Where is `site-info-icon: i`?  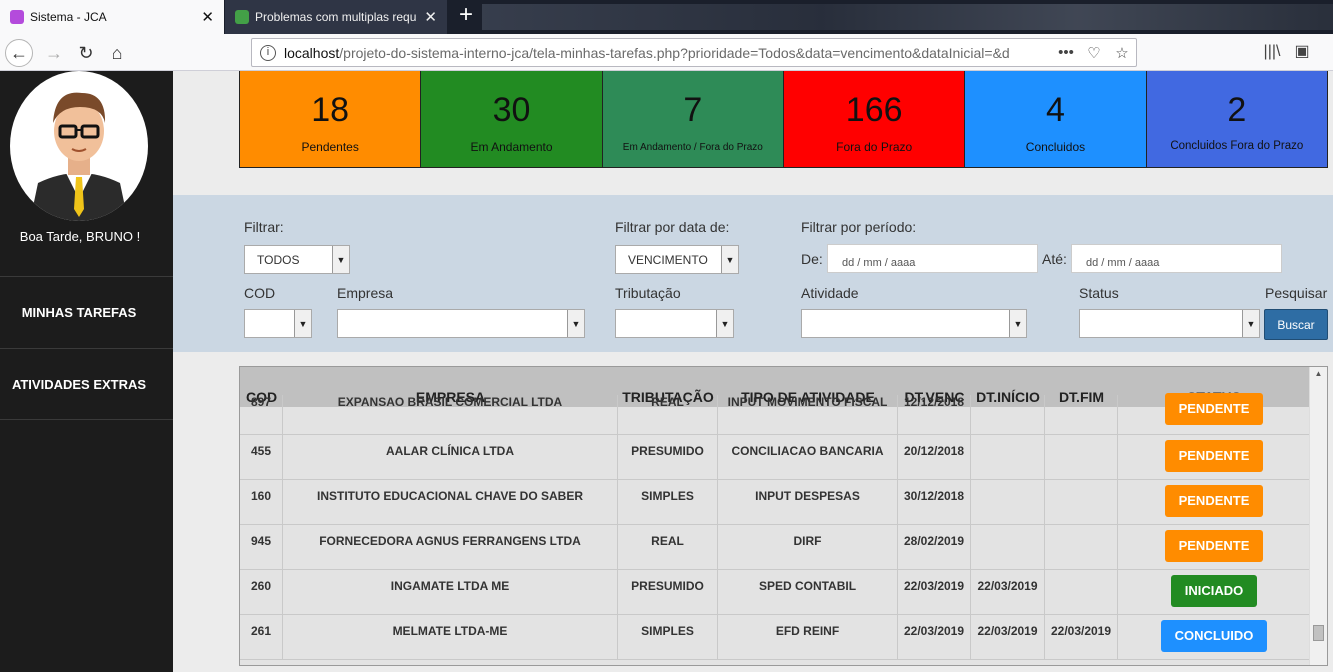
site-info-icon: i is located at coordinates (268, 52).